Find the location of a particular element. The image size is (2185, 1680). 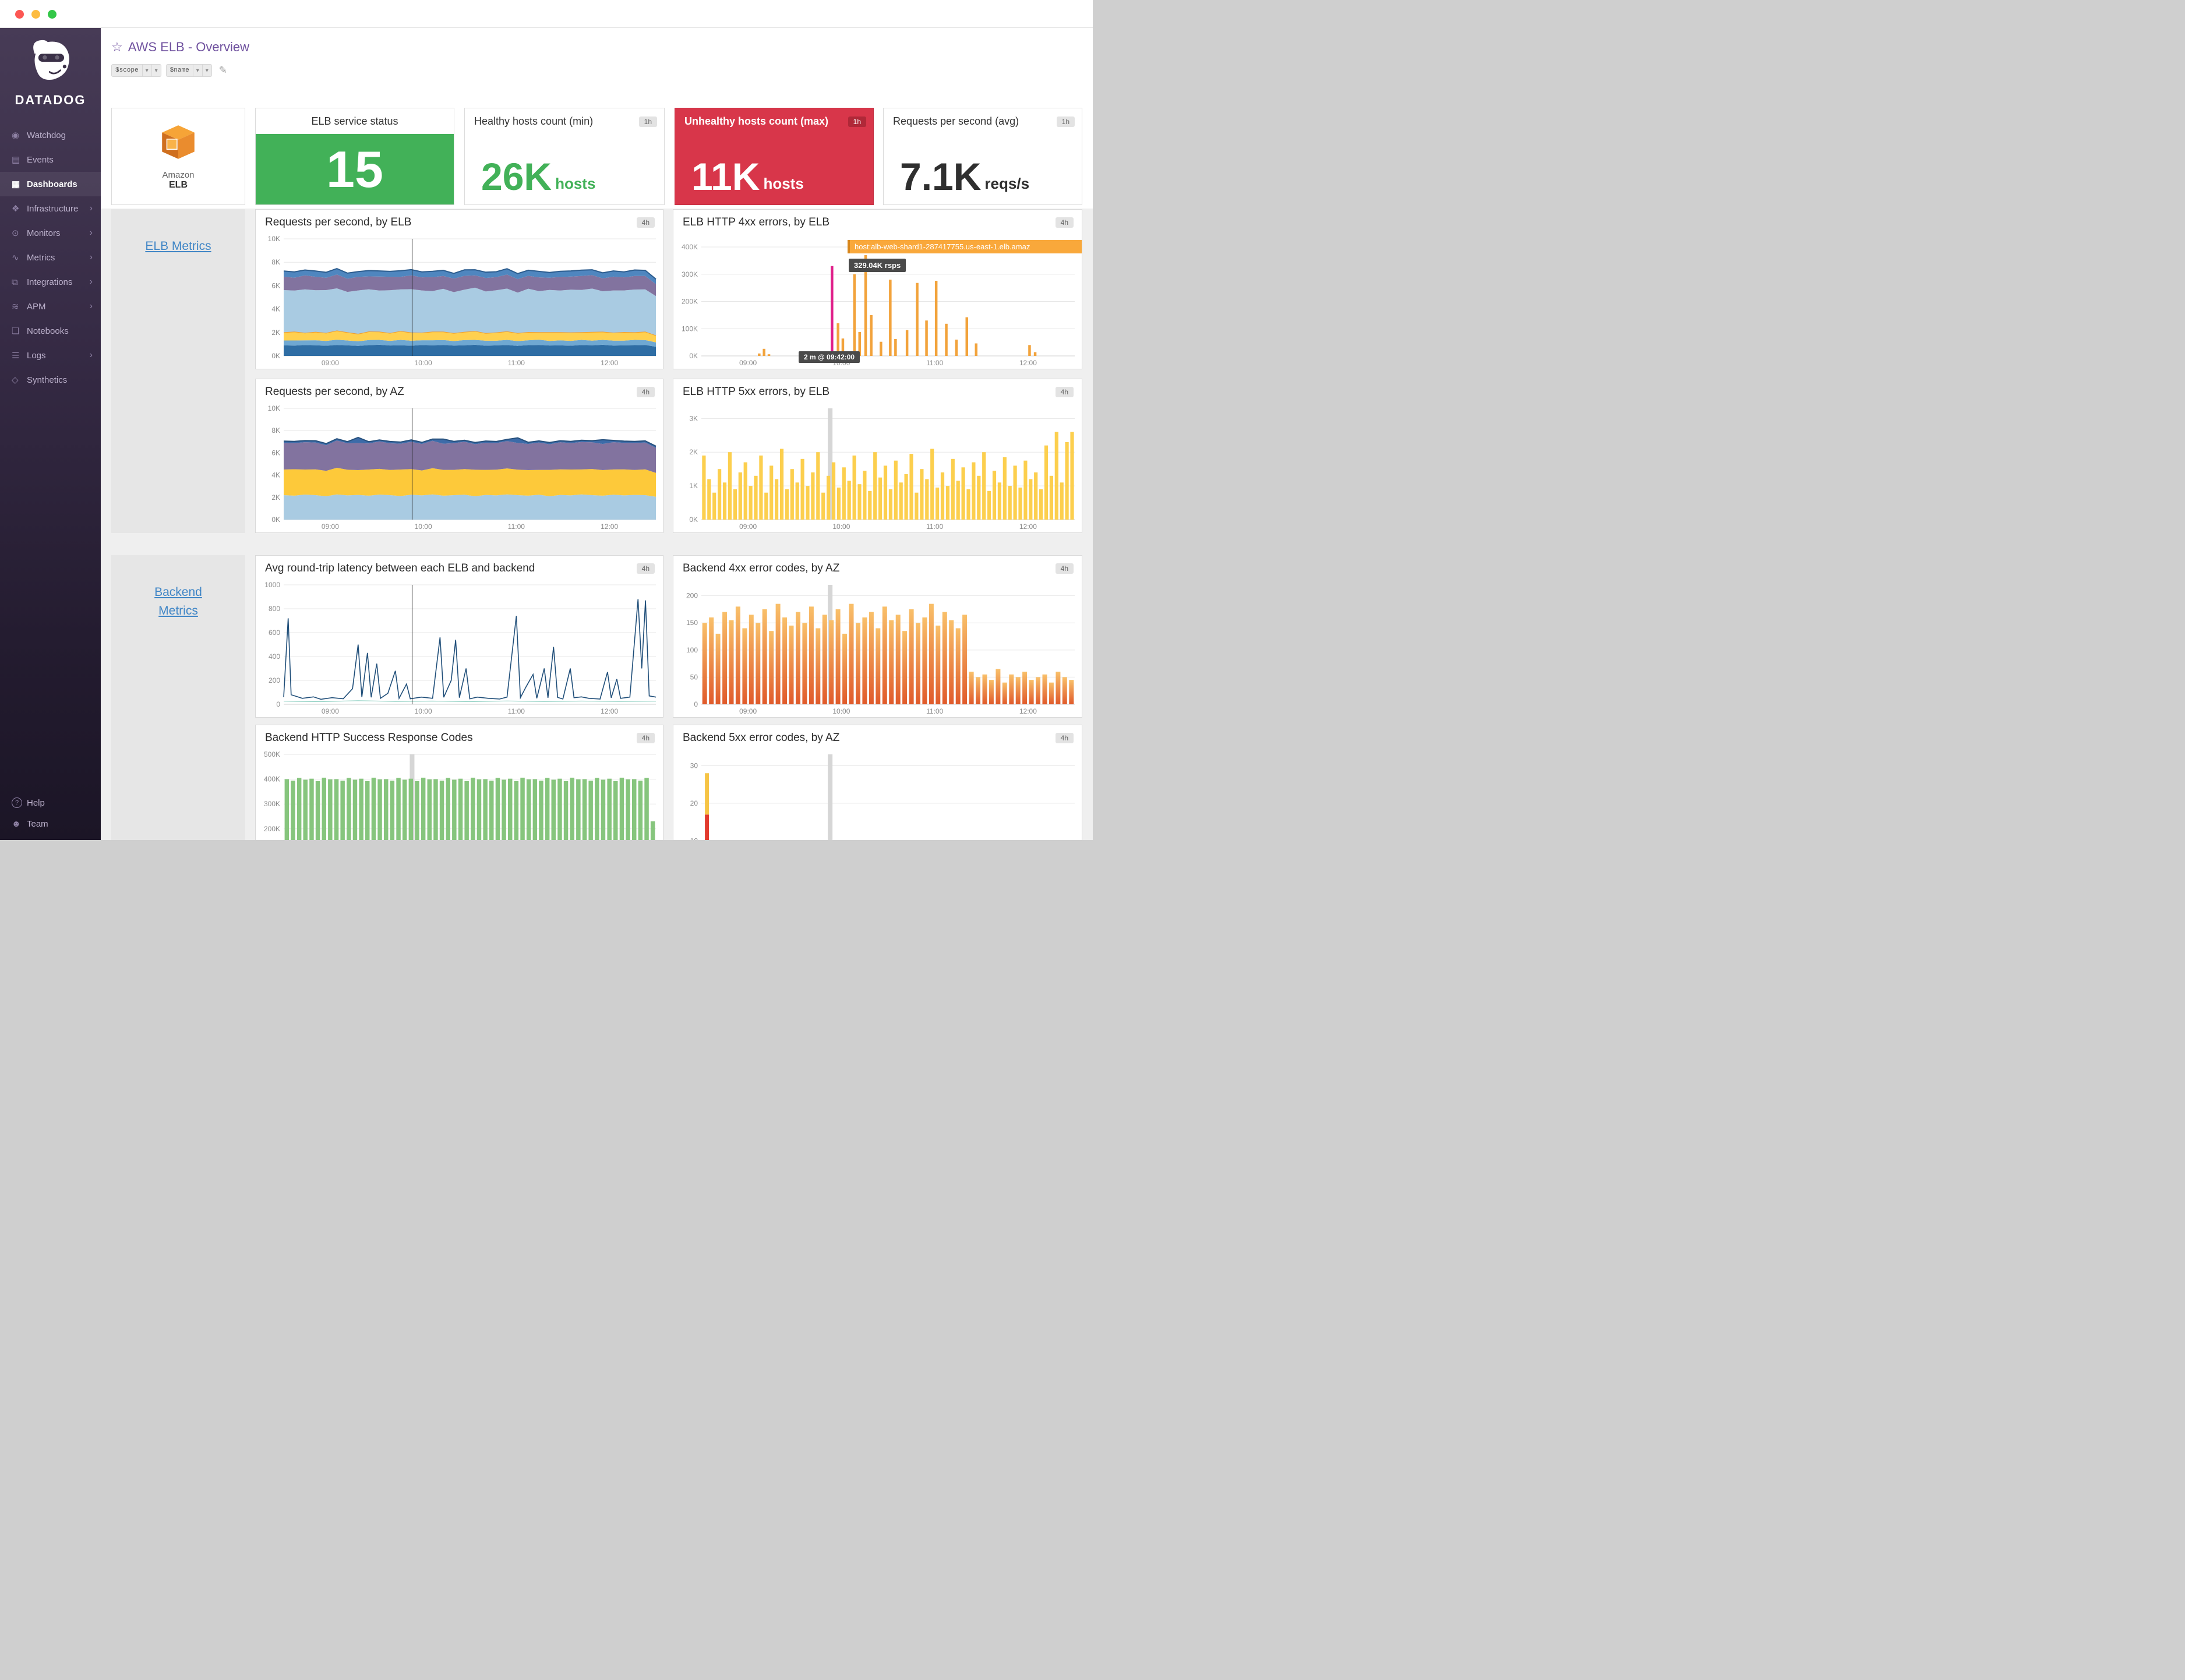

sidebar-item-monitors: ⊙ Monitors › is located at coordinates (50, 233).